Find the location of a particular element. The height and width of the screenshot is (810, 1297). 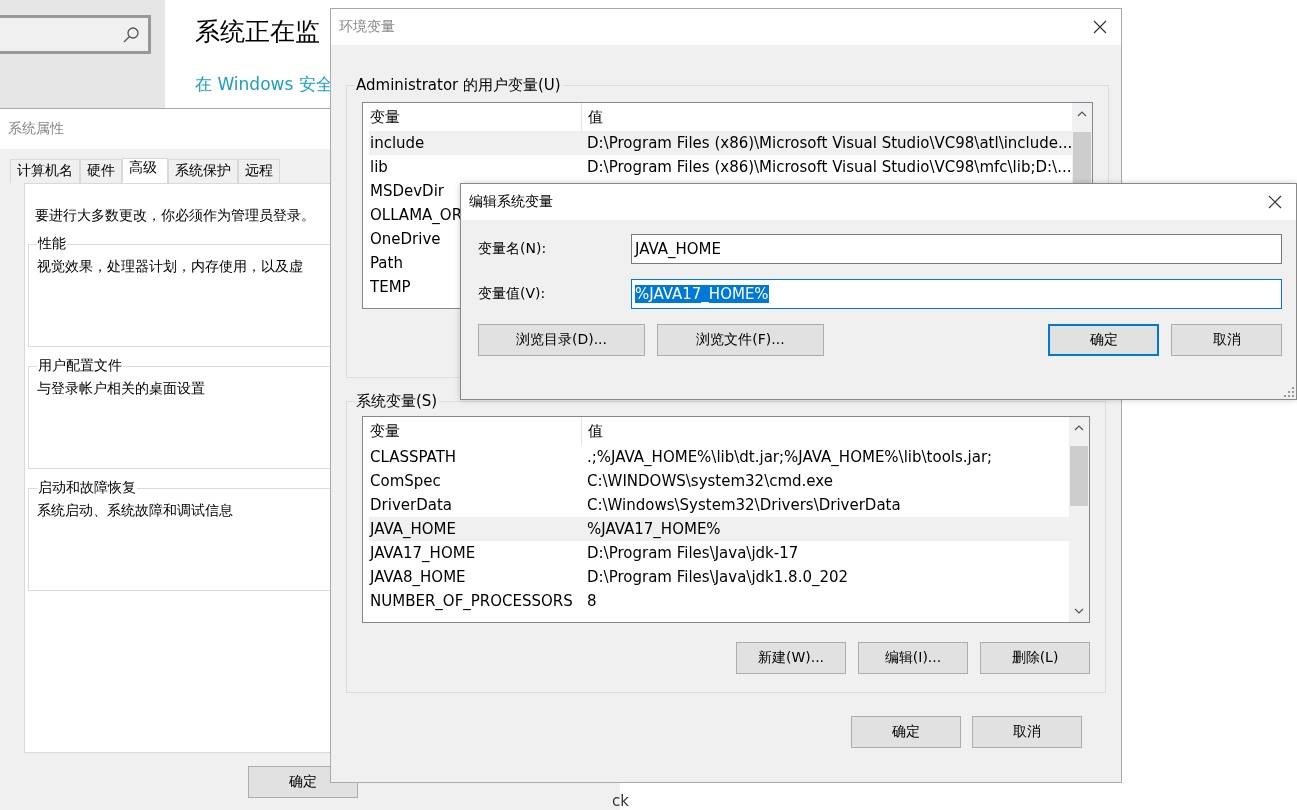

notice-text: 要进行大多数更改，你必须作为管理员登录。 is located at coordinates (175, 216).